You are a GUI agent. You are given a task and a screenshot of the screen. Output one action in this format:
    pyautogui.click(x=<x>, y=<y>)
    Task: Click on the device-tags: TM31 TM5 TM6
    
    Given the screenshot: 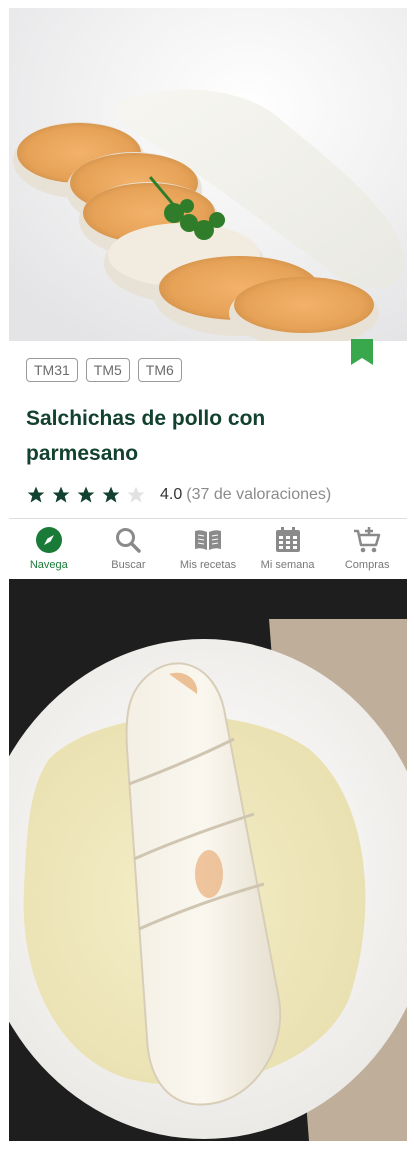 What is the action you would take?
    pyautogui.click(x=104, y=370)
    